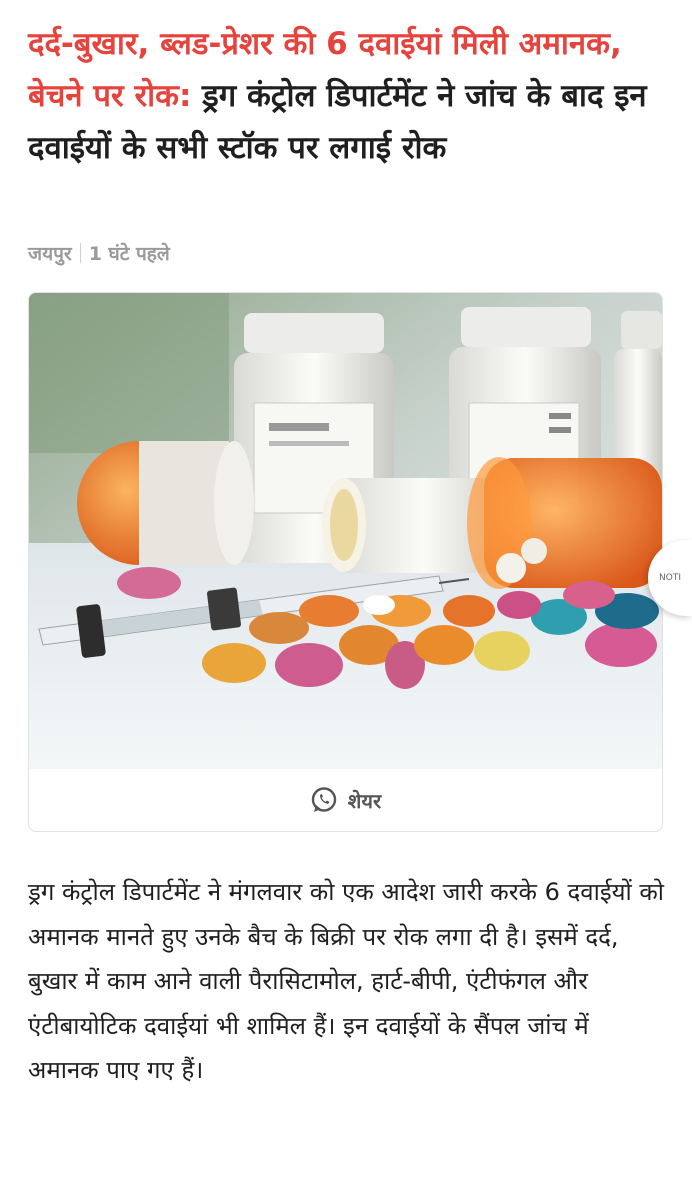  Describe the element at coordinates (129, 254) in the screenshot. I see `timestamp: 1 घंटे पहले` at that location.